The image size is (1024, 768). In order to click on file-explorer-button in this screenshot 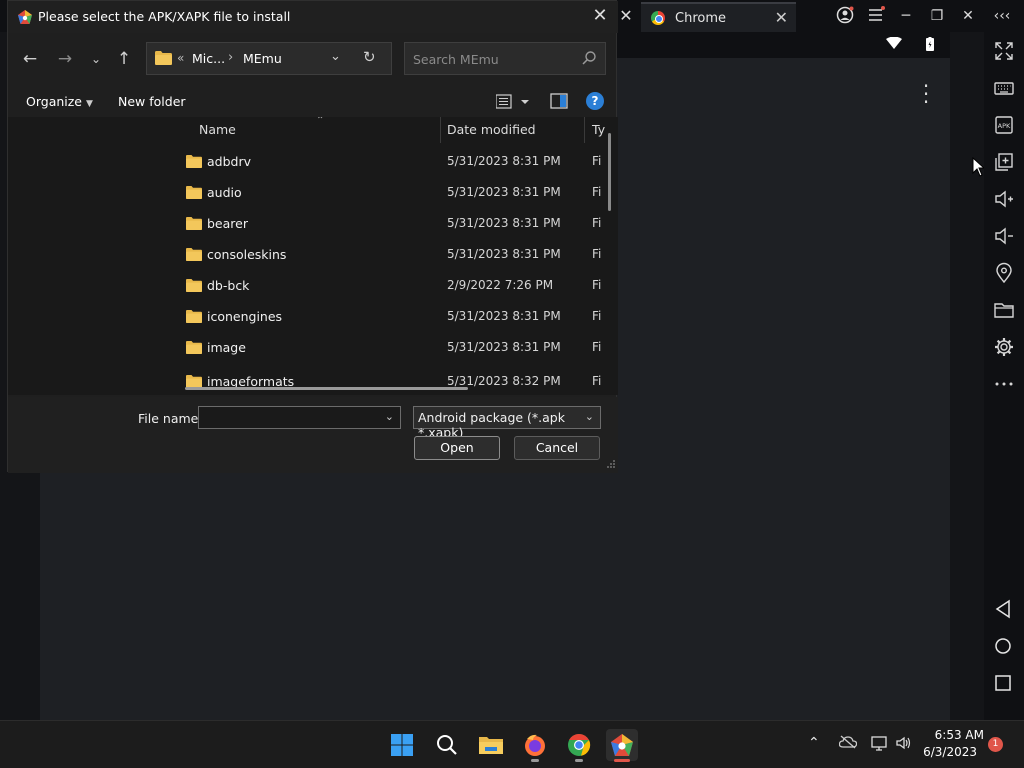, I will do `click(491, 745)`.